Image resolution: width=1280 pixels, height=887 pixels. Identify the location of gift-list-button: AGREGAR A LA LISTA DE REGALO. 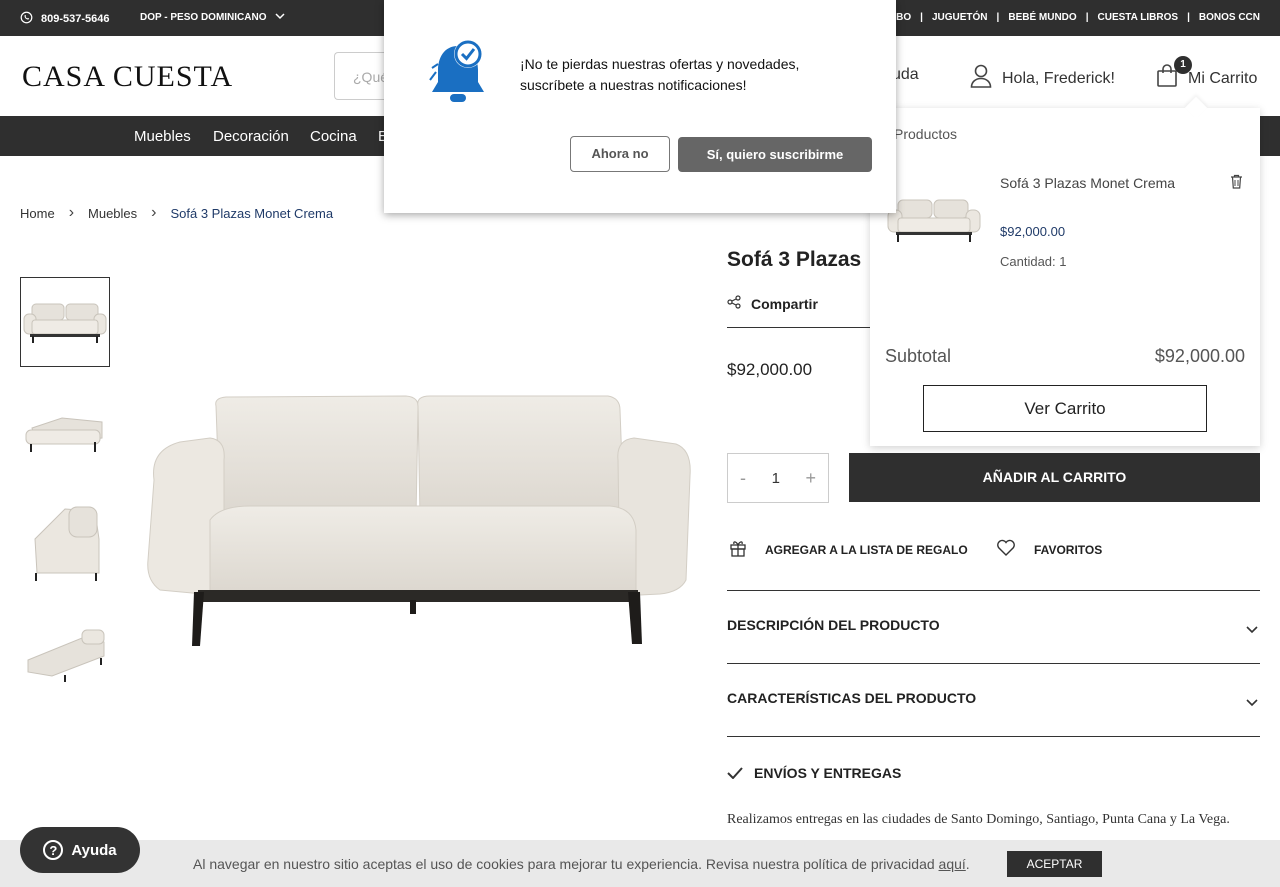
(848, 549).